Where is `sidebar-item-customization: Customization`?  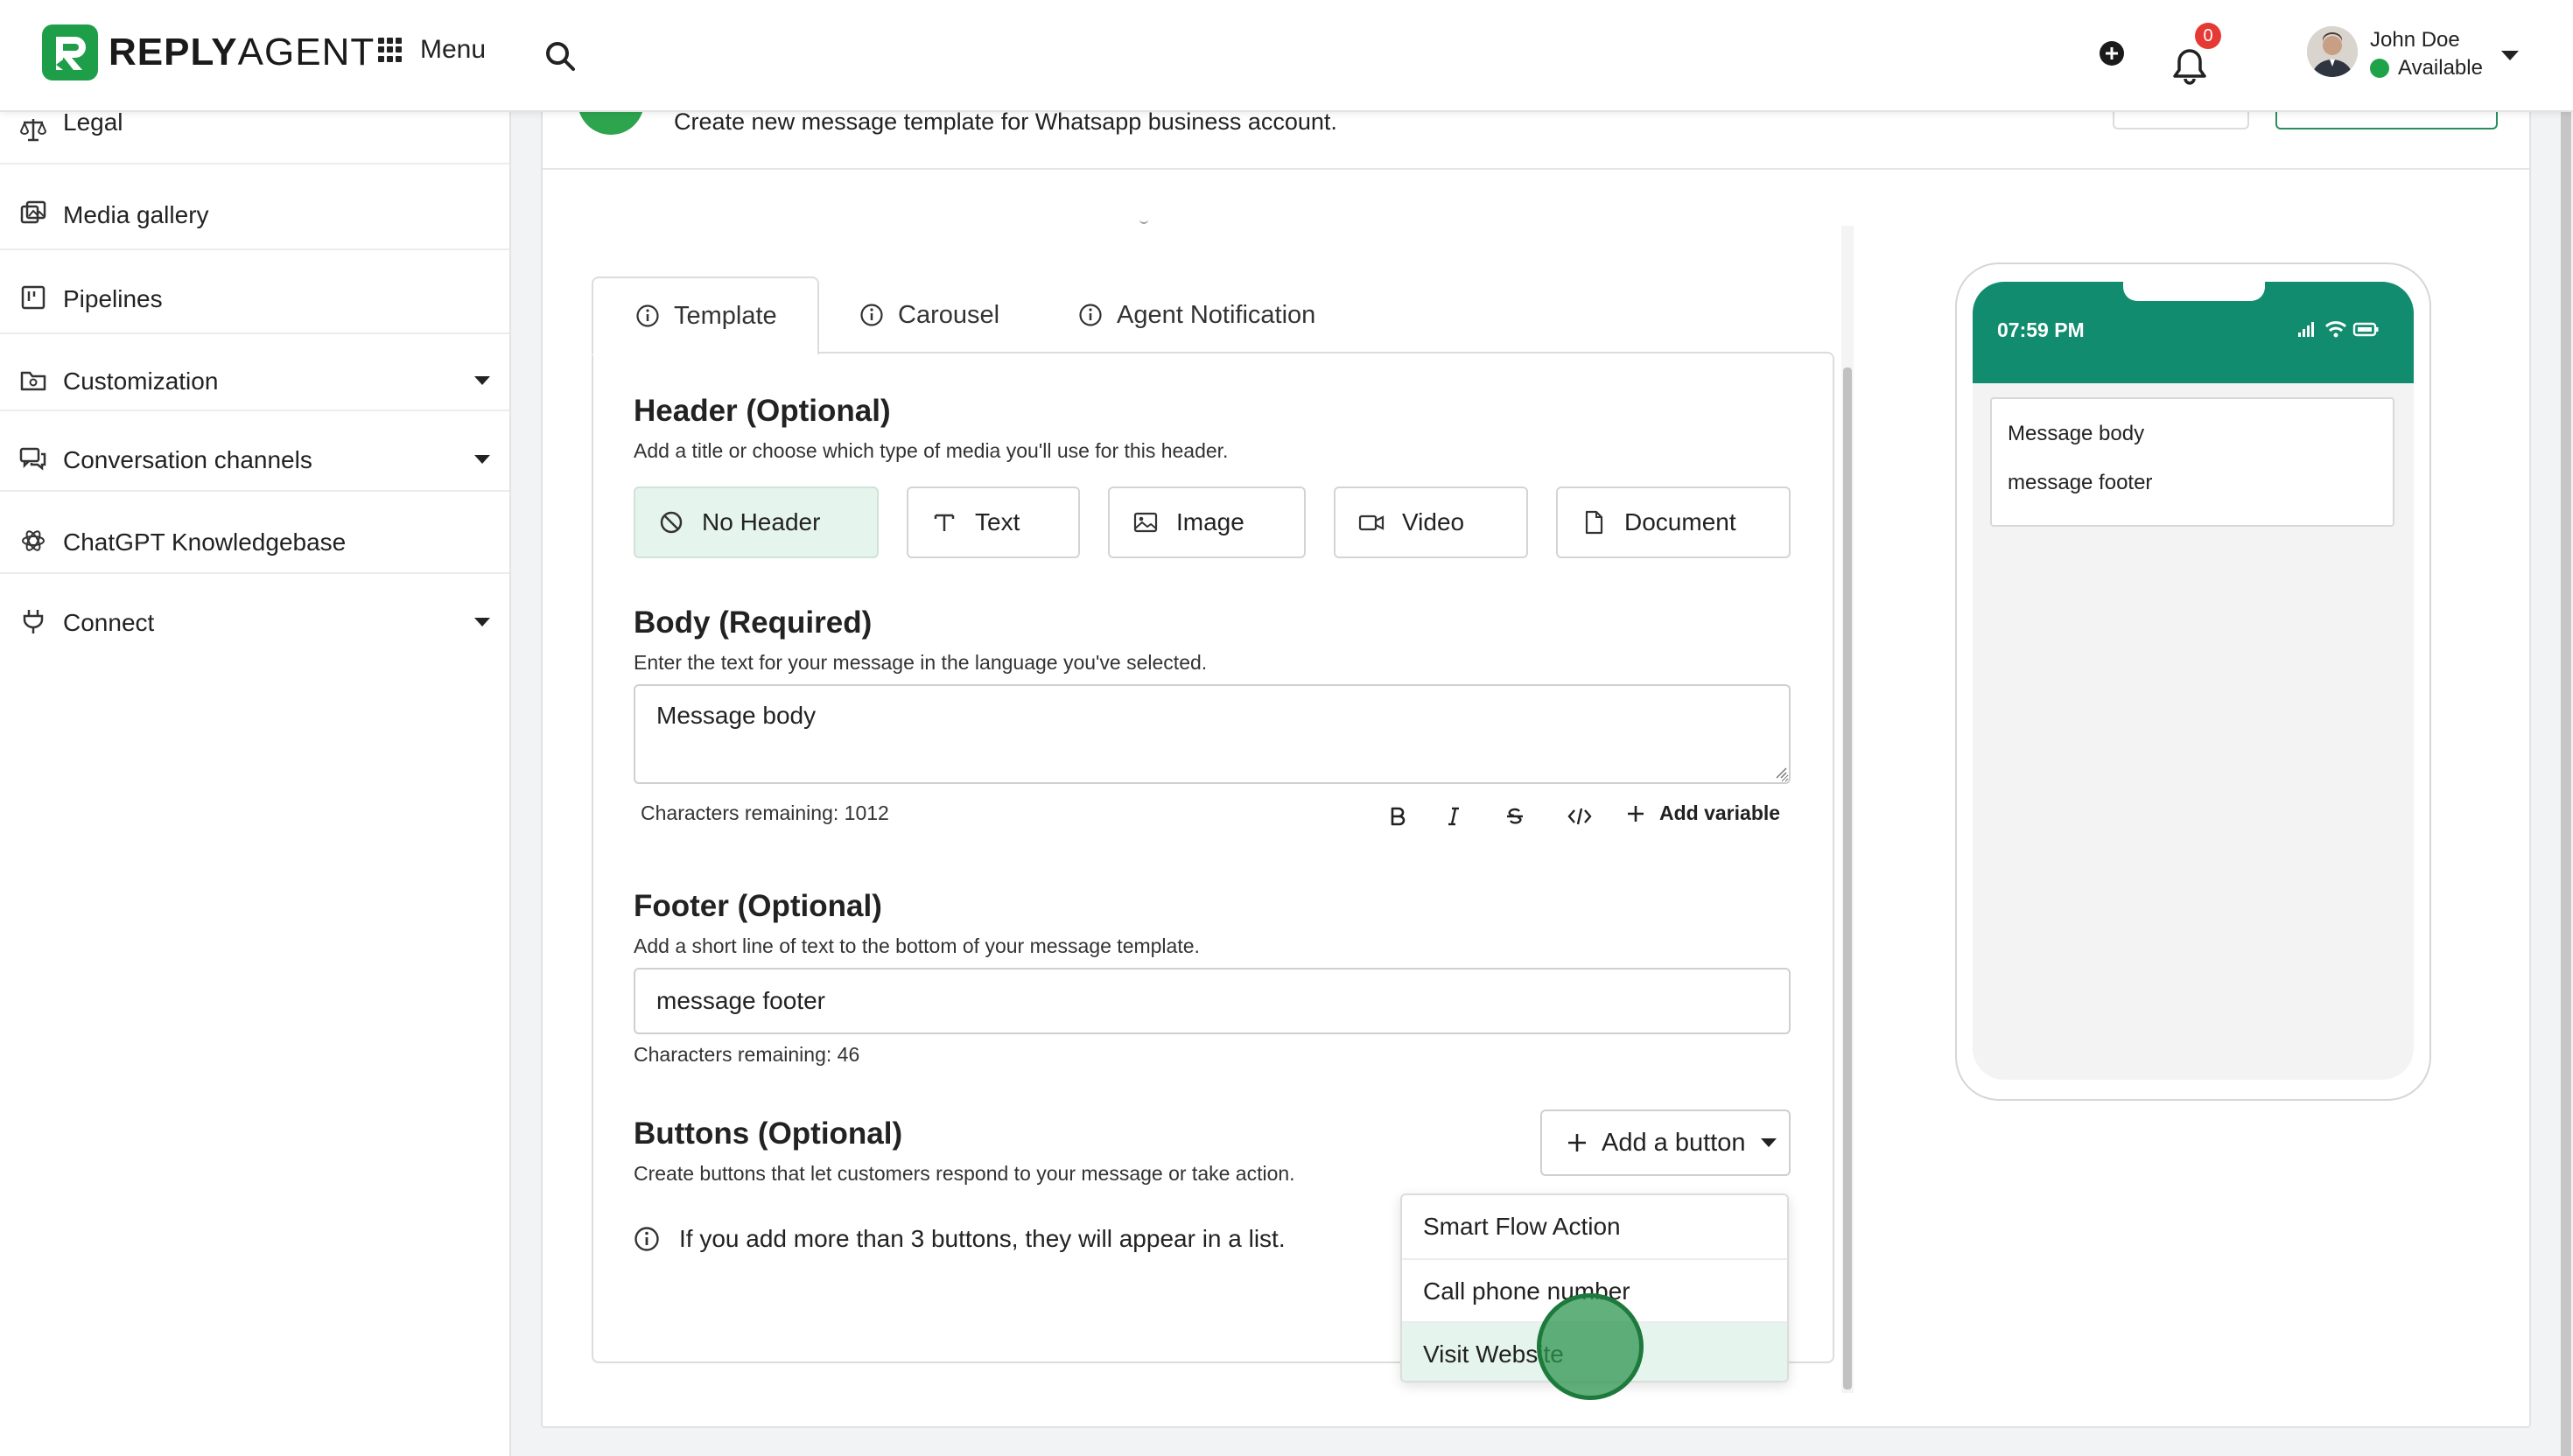 sidebar-item-customization: Customization is located at coordinates (254, 380).